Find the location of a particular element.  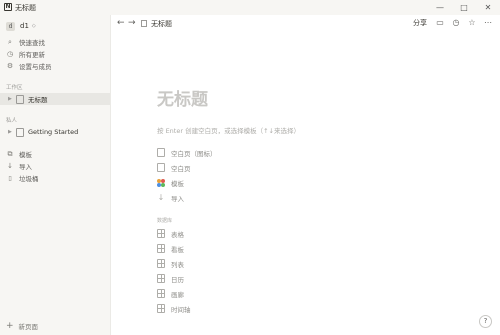

favorite-star-icon: ☆ is located at coordinates (472, 23).